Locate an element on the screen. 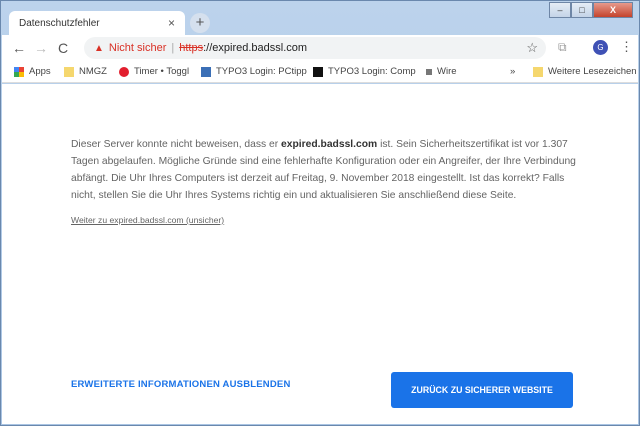 The image size is (640, 426). extension-icon: ⧉ is located at coordinates (562, 47).